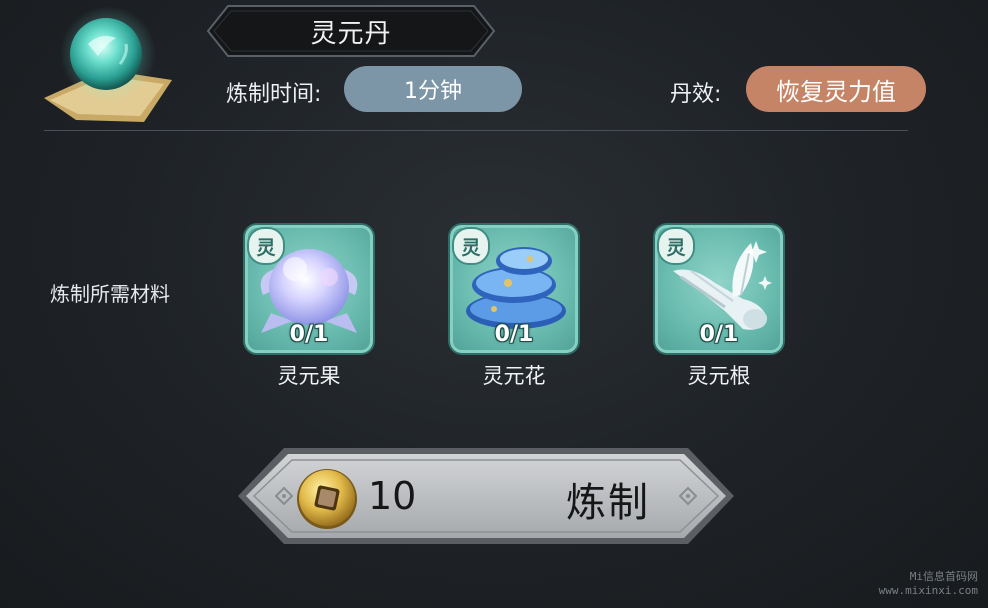  What do you see at coordinates (392, 496) in the screenshot?
I see `craft-cost: 10` at bounding box center [392, 496].